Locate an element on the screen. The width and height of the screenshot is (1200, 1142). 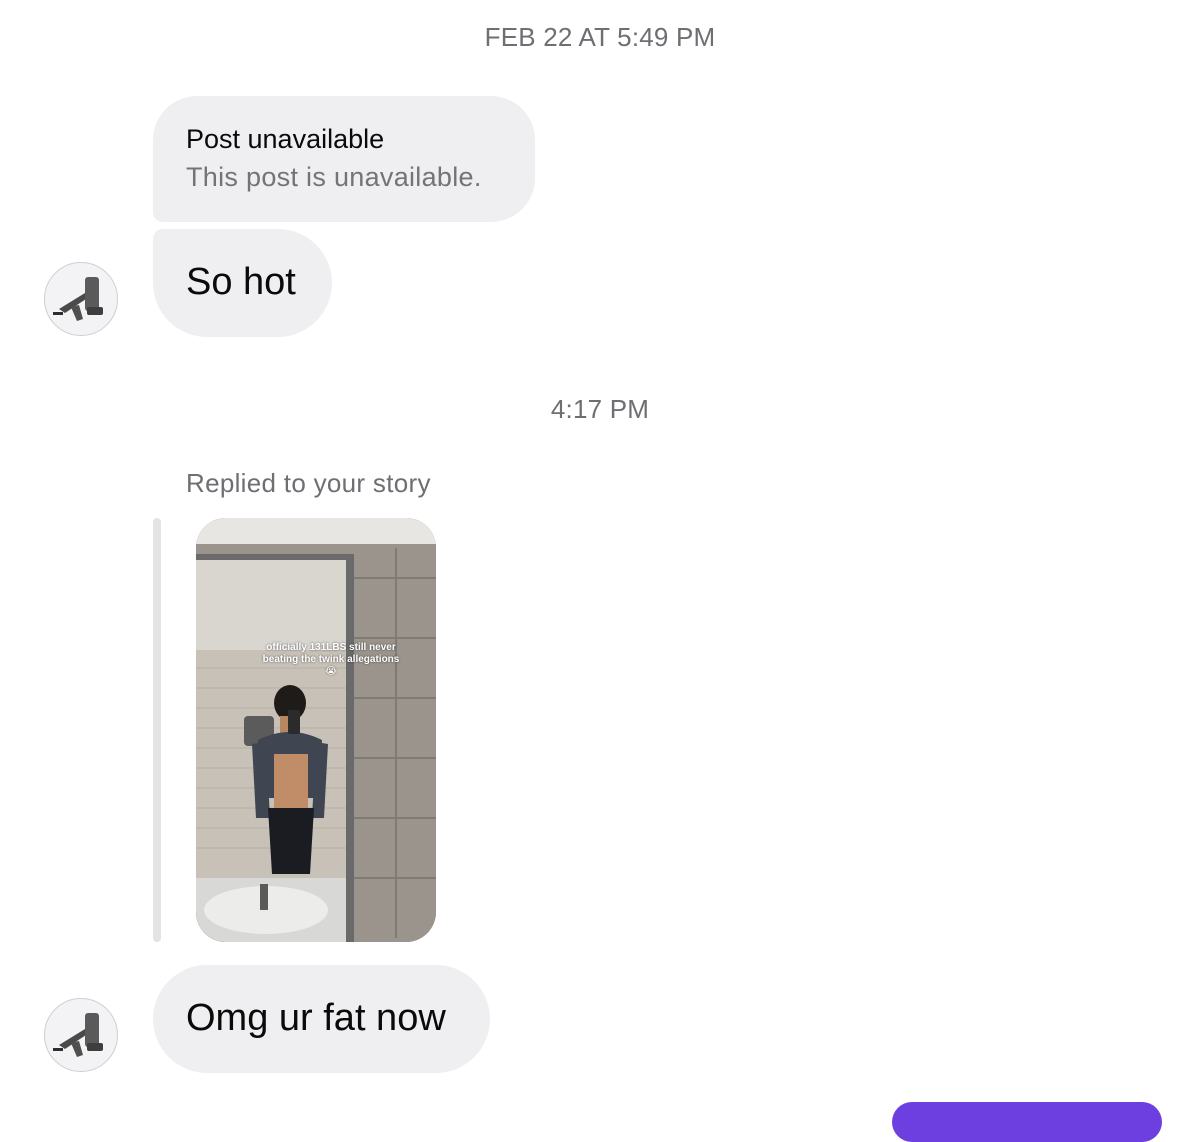
outgoing-message-edge is located at coordinates (1027, 1122).